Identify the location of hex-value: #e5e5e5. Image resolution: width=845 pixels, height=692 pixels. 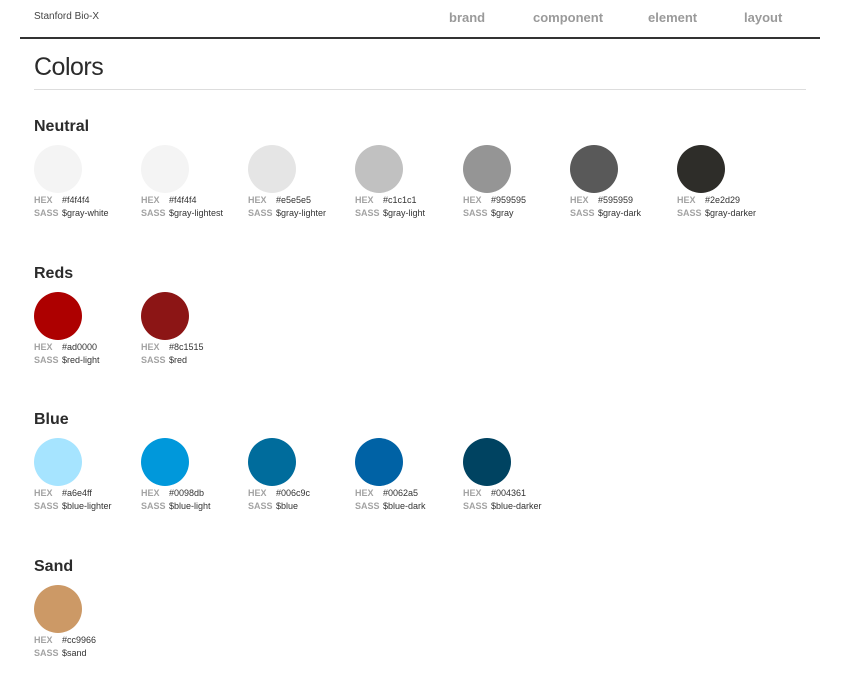
(294, 200).